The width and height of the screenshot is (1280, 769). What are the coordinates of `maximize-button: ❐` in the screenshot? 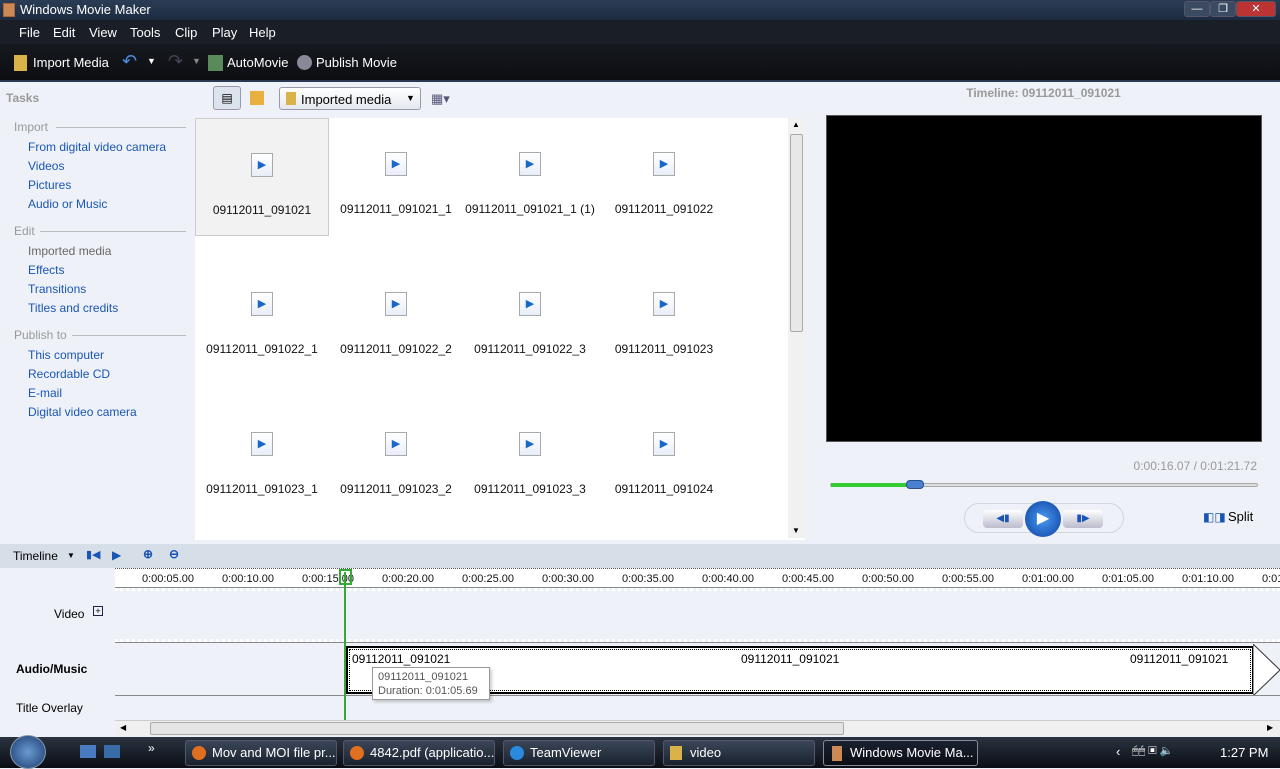 It's located at (1223, 9).